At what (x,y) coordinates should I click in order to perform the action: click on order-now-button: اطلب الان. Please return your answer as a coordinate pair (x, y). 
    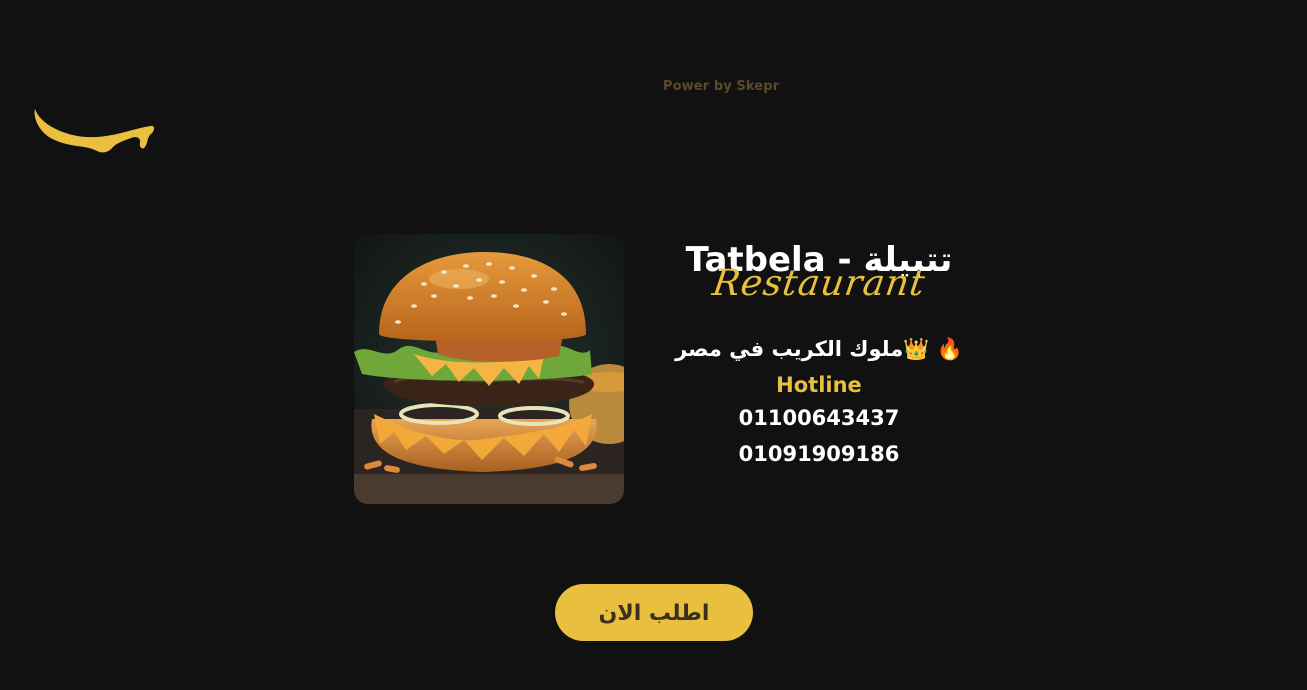
    Looking at the image, I should click on (654, 612).